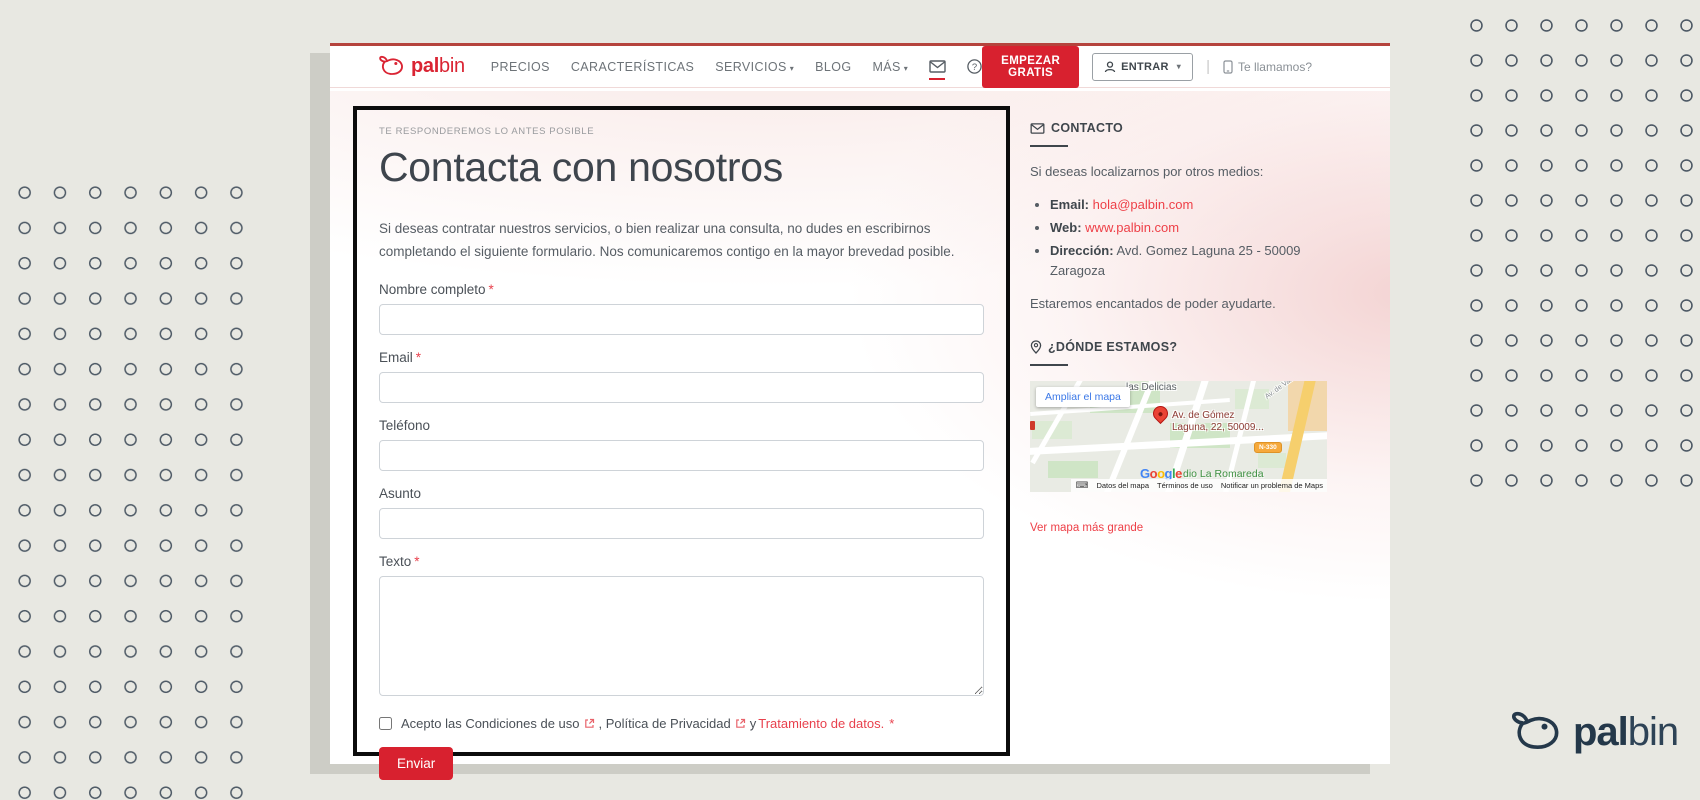 The height and width of the screenshot is (800, 1700). What do you see at coordinates (1086, 528) in the screenshot?
I see `ver-mapa-link: Ver mapa más grande` at bounding box center [1086, 528].